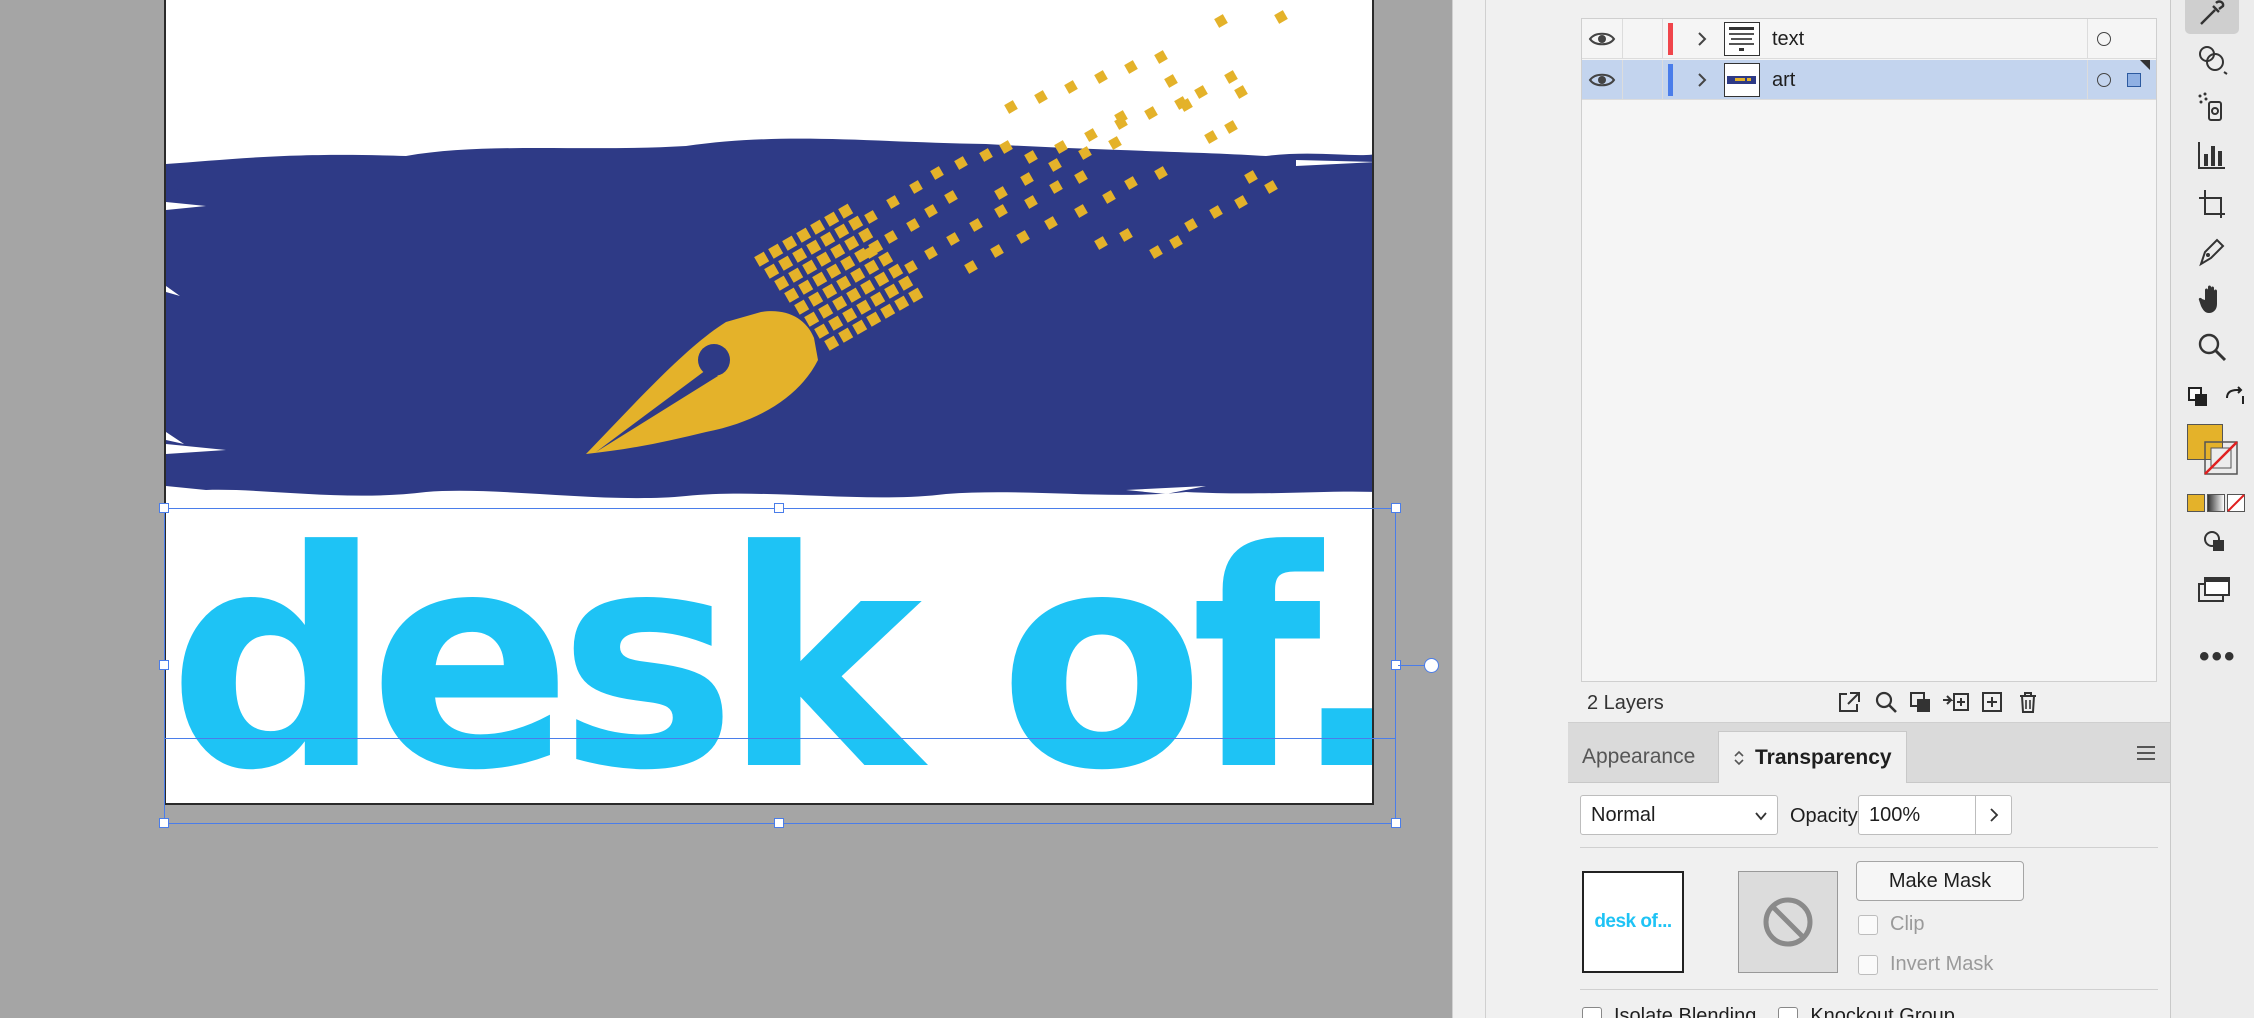  What do you see at coordinates (1788, 1012) in the screenshot?
I see `knockout-group-checkbox` at bounding box center [1788, 1012].